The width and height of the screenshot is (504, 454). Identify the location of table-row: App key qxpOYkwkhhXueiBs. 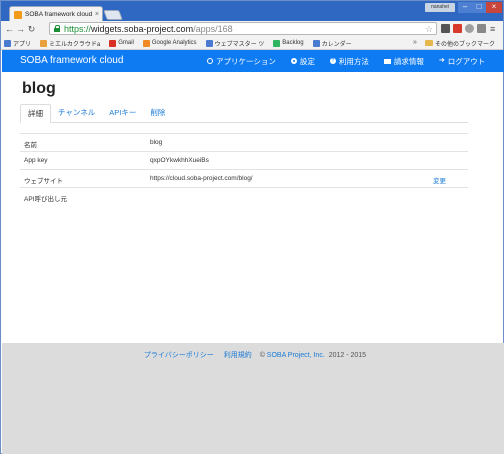
(244, 160).